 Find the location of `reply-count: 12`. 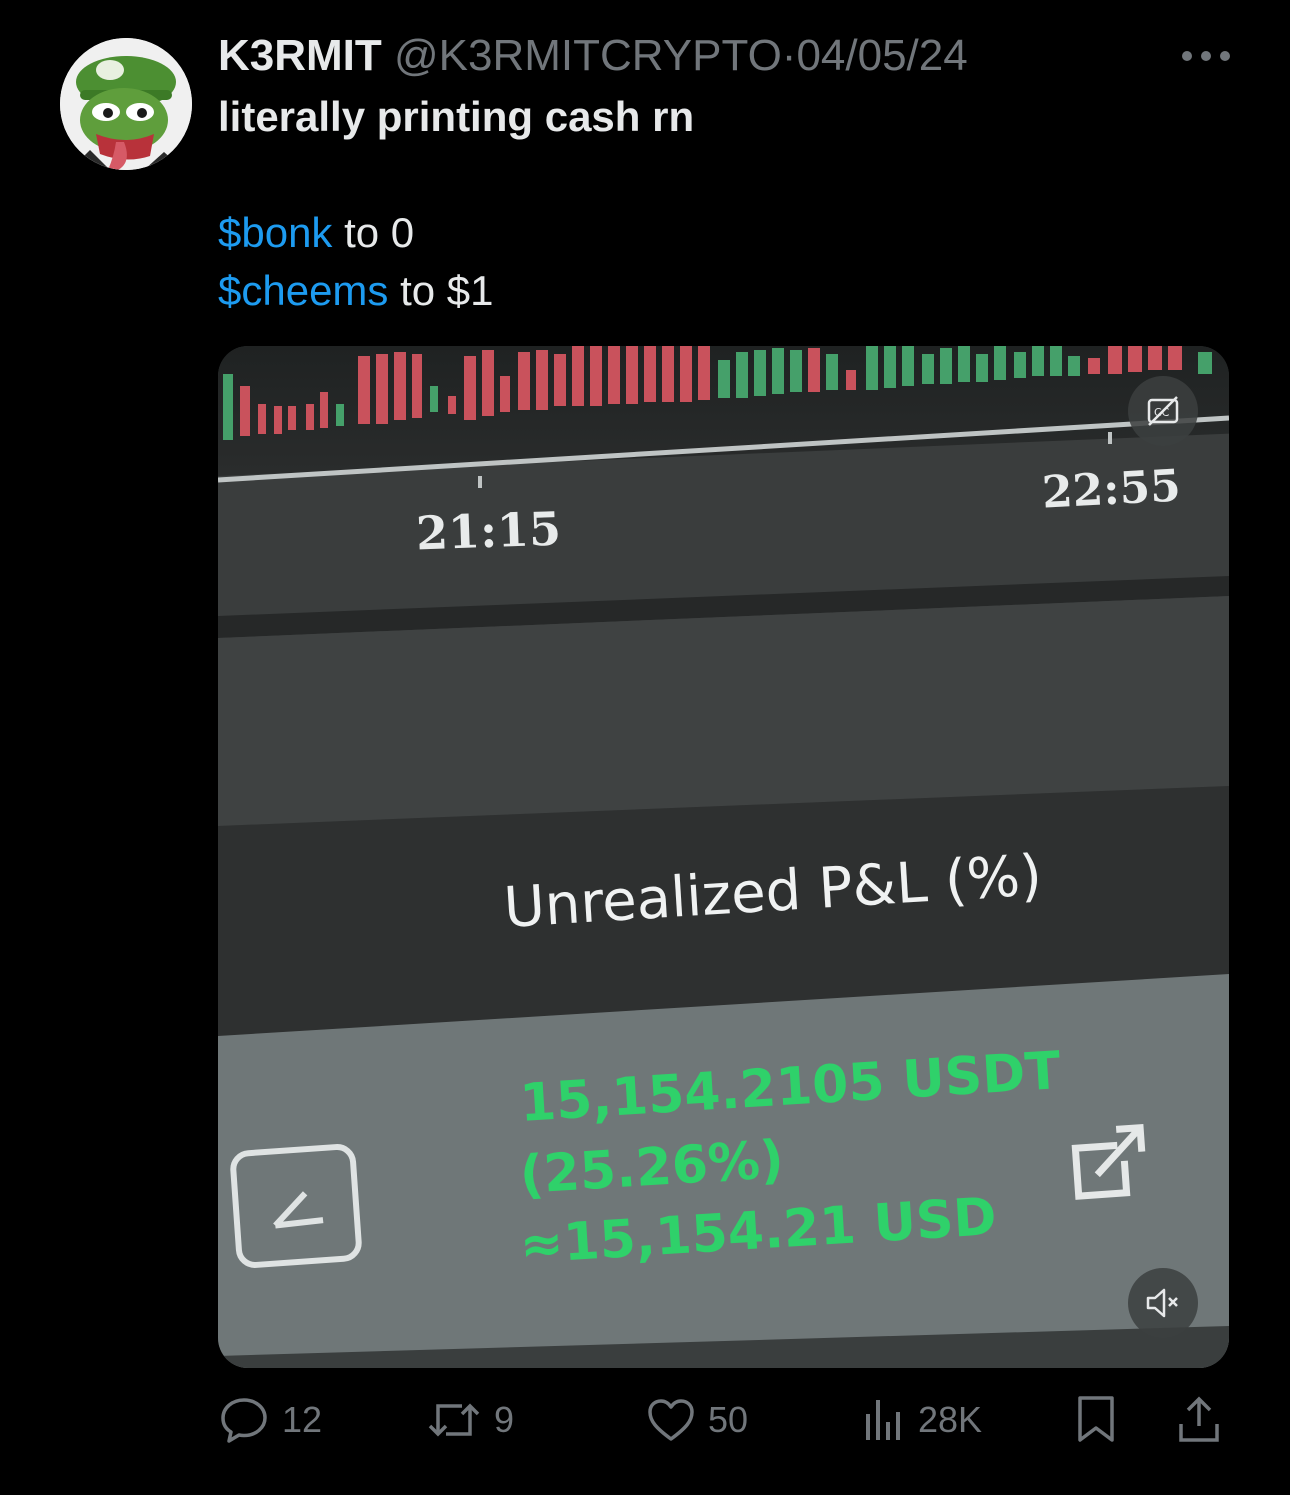

reply-count: 12 is located at coordinates (302, 1419).